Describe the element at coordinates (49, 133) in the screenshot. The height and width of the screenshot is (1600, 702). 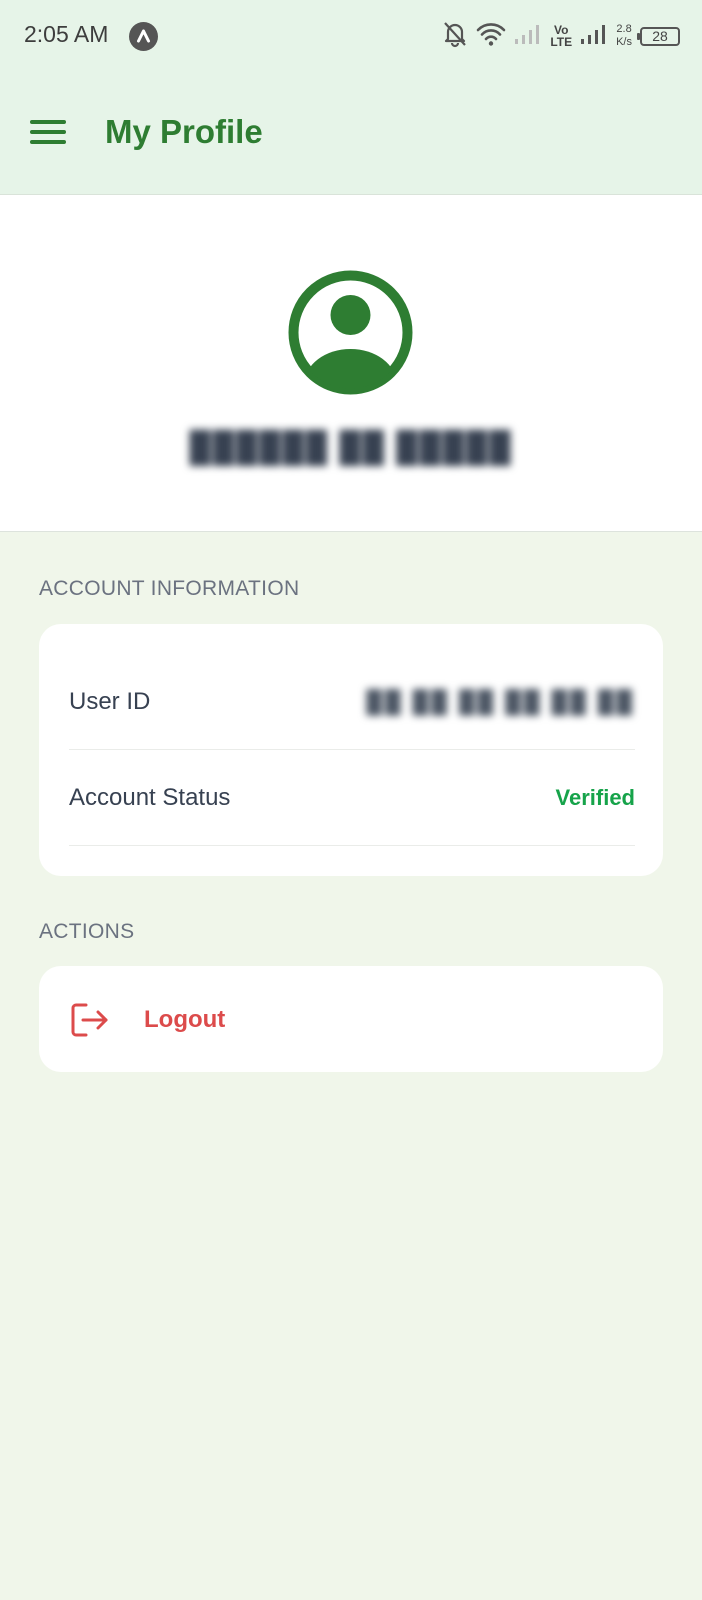
I see `hamburger-menu-icon` at that location.